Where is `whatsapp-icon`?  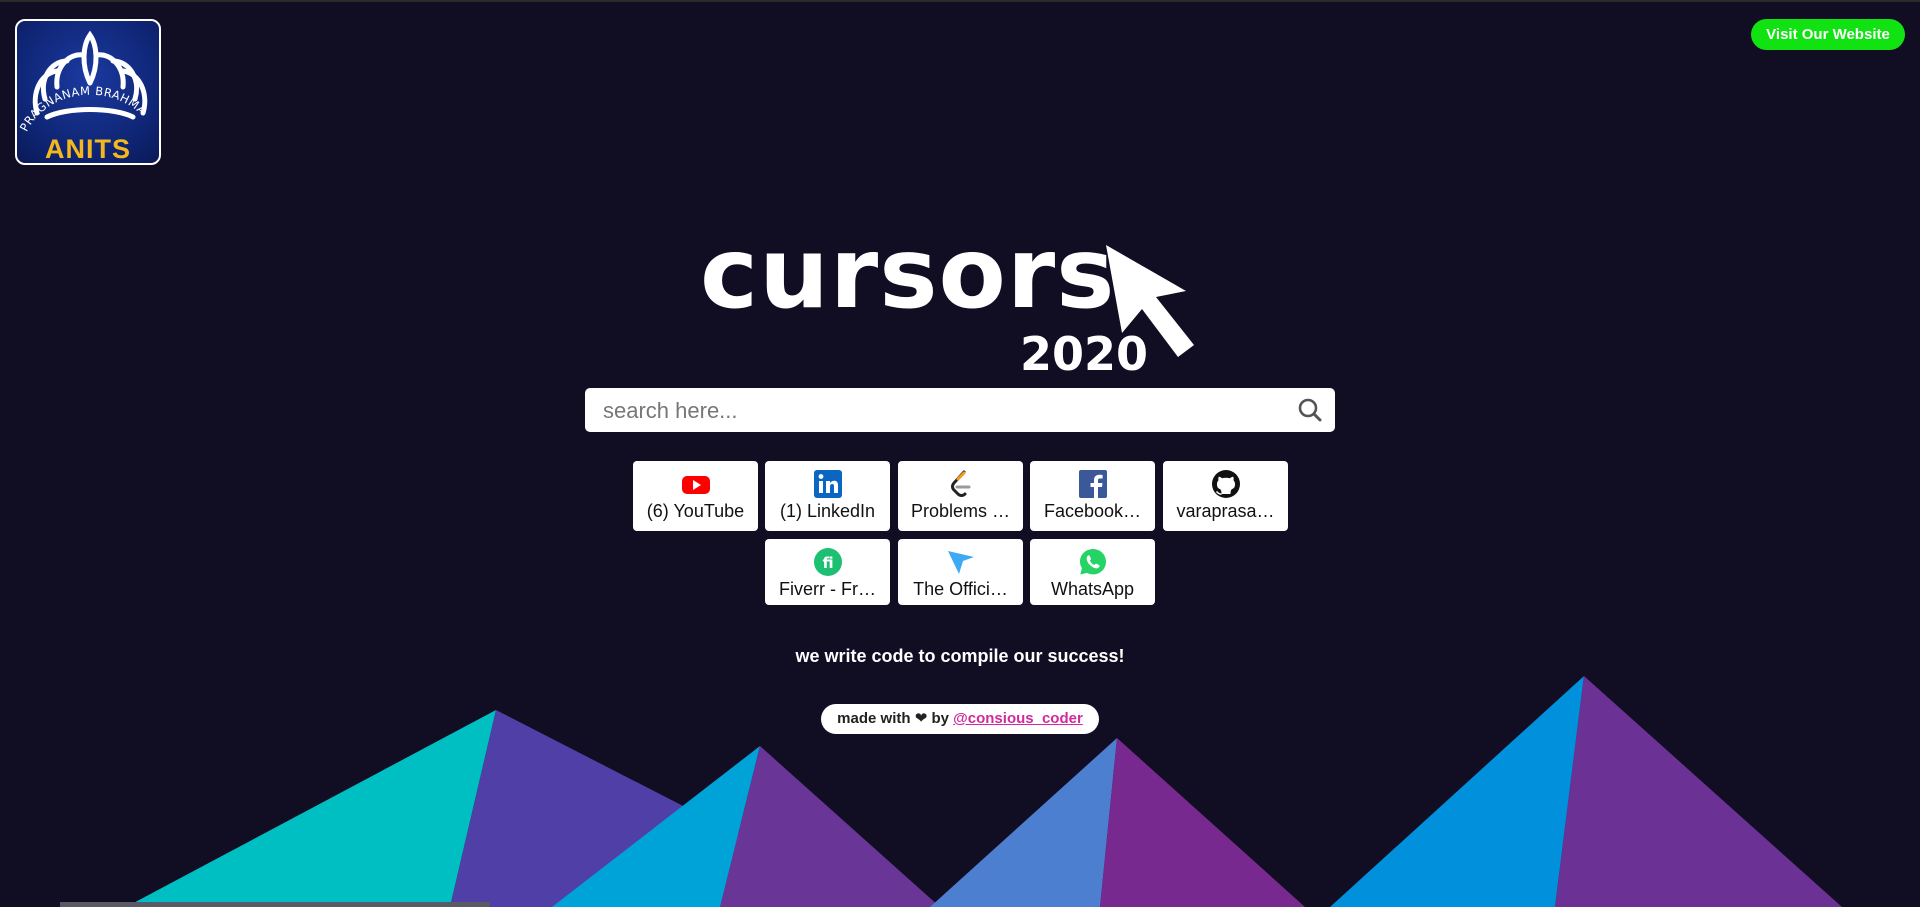
whatsapp-icon is located at coordinates (1093, 562).